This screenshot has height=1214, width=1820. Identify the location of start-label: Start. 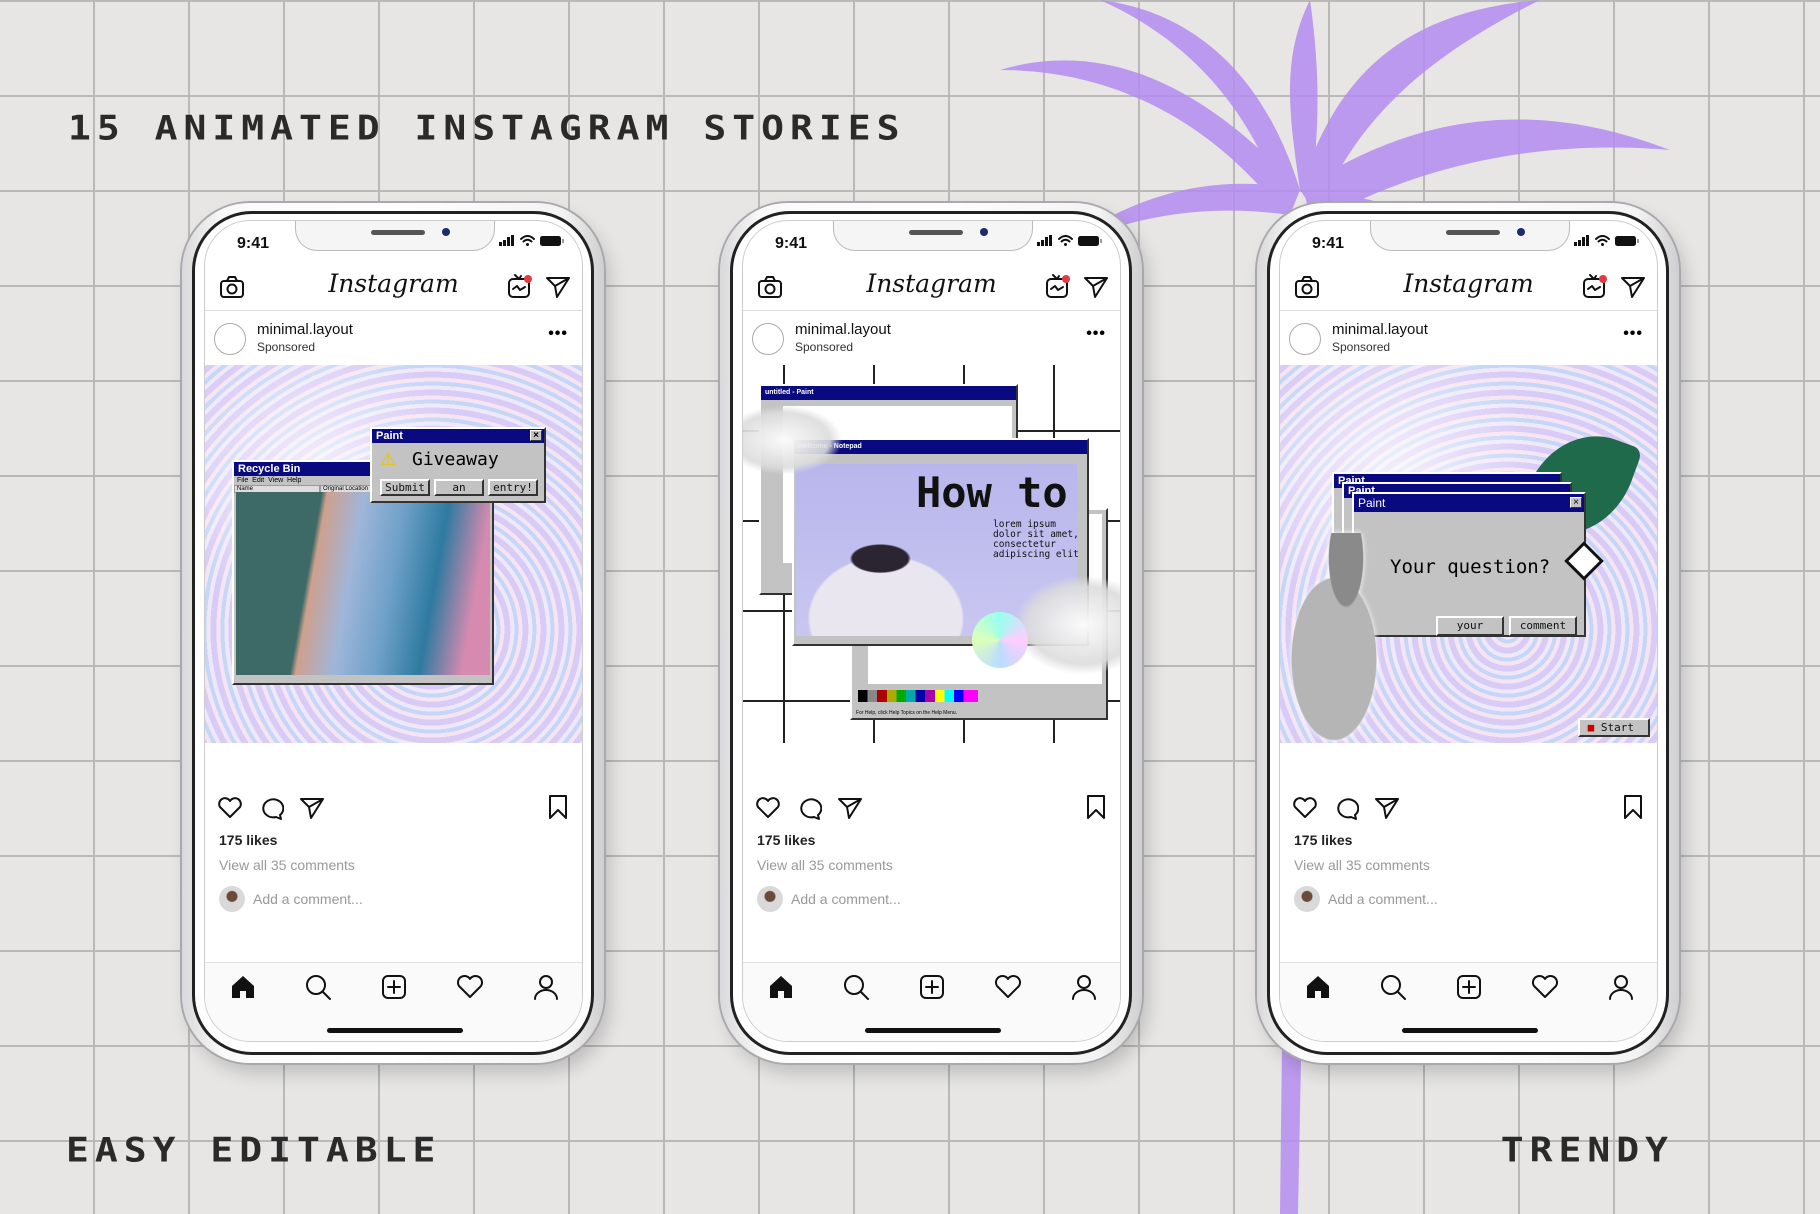
(1617, 727).